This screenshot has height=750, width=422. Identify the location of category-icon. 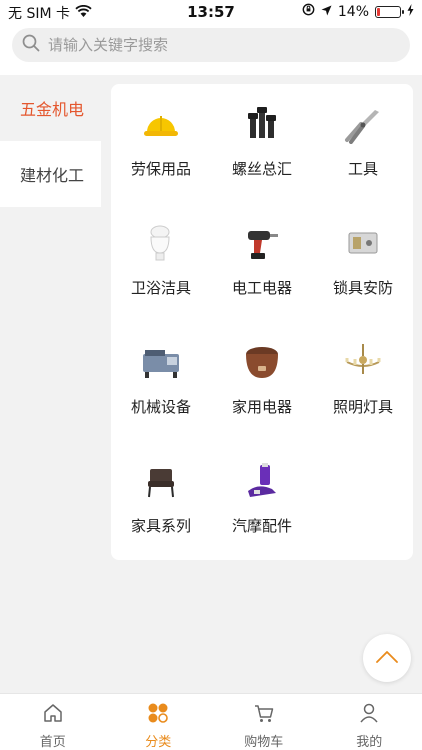
(158, 715).